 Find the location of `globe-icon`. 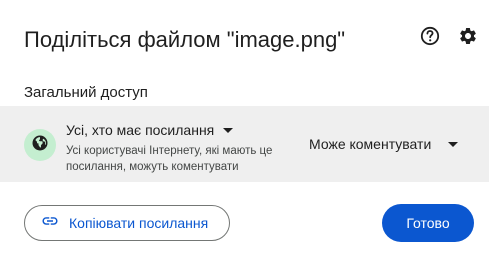

globe-icon is located at coordinates (40, 145).